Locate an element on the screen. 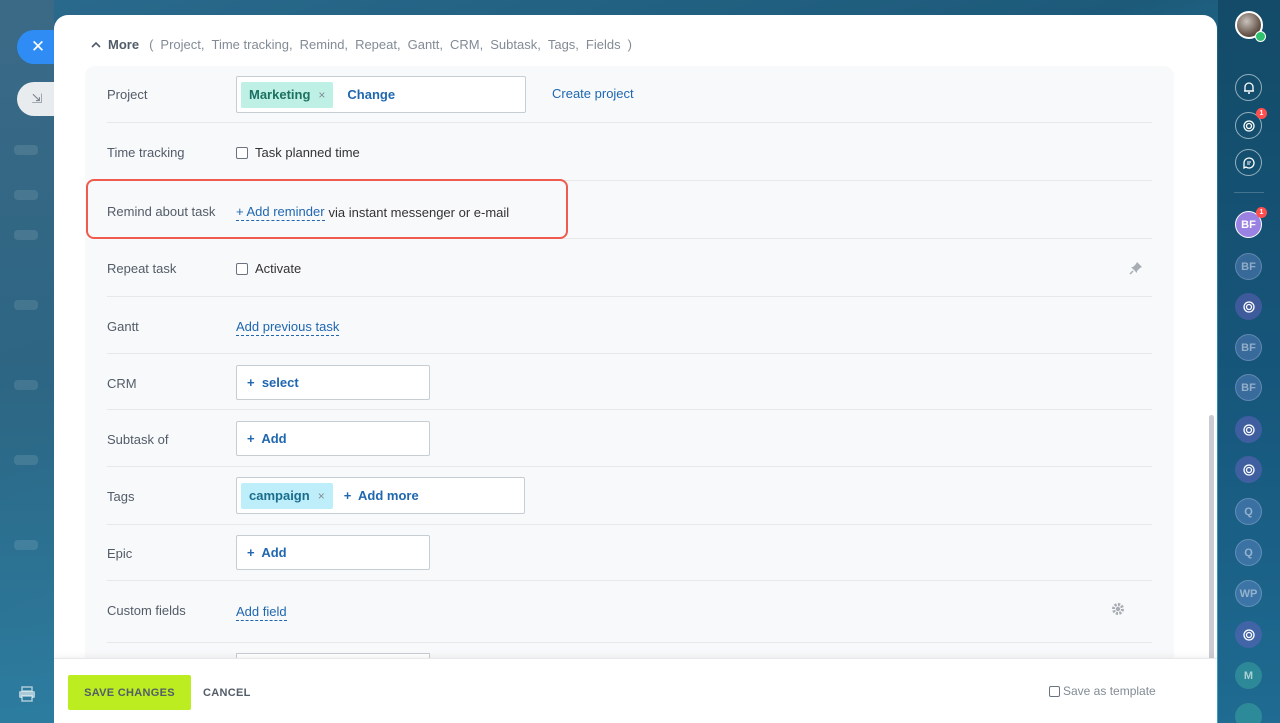  field-label: Tags is located at coordinates (121, 496).